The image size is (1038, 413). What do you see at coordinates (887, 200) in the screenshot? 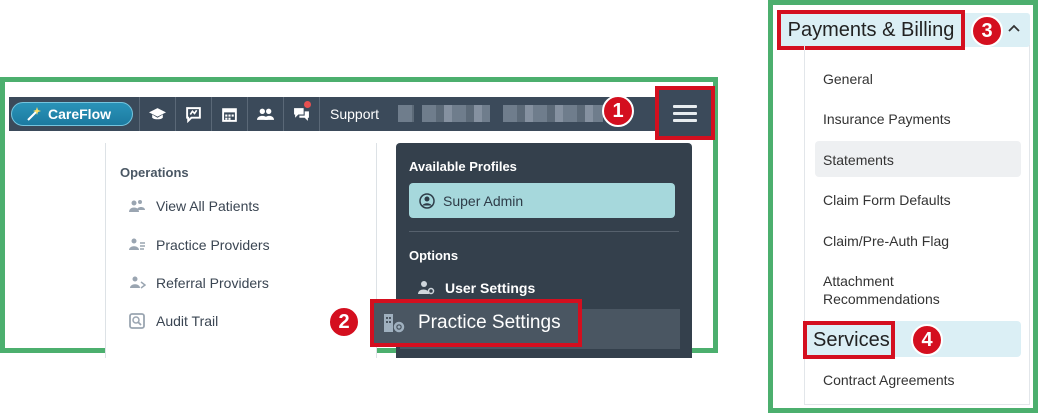
I see `menu-item-claim-form-defaults: Claim Form Defaults` at bounding box center [887, 200].